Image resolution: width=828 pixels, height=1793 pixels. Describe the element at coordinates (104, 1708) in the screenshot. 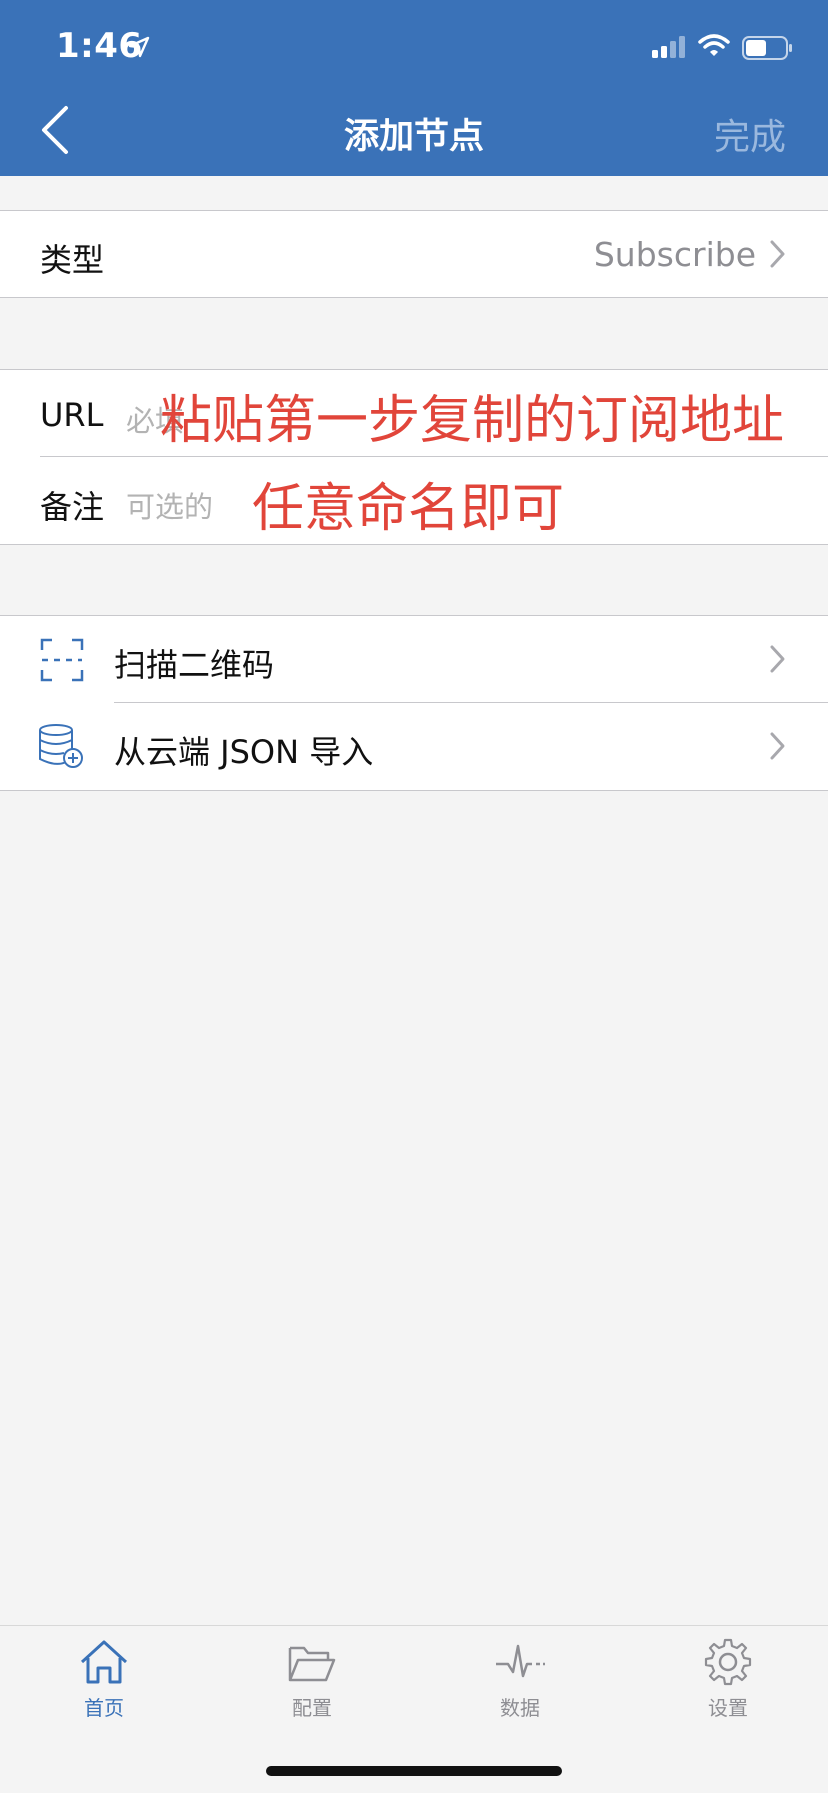

I see `tab-home-label: 首页` at that location.